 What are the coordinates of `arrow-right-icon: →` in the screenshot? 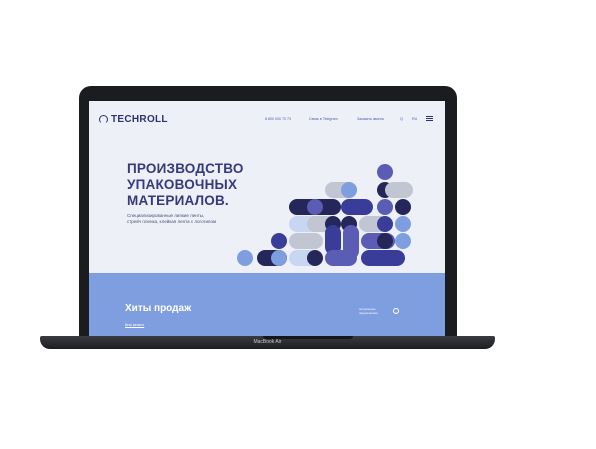 It's located at (396, 311).